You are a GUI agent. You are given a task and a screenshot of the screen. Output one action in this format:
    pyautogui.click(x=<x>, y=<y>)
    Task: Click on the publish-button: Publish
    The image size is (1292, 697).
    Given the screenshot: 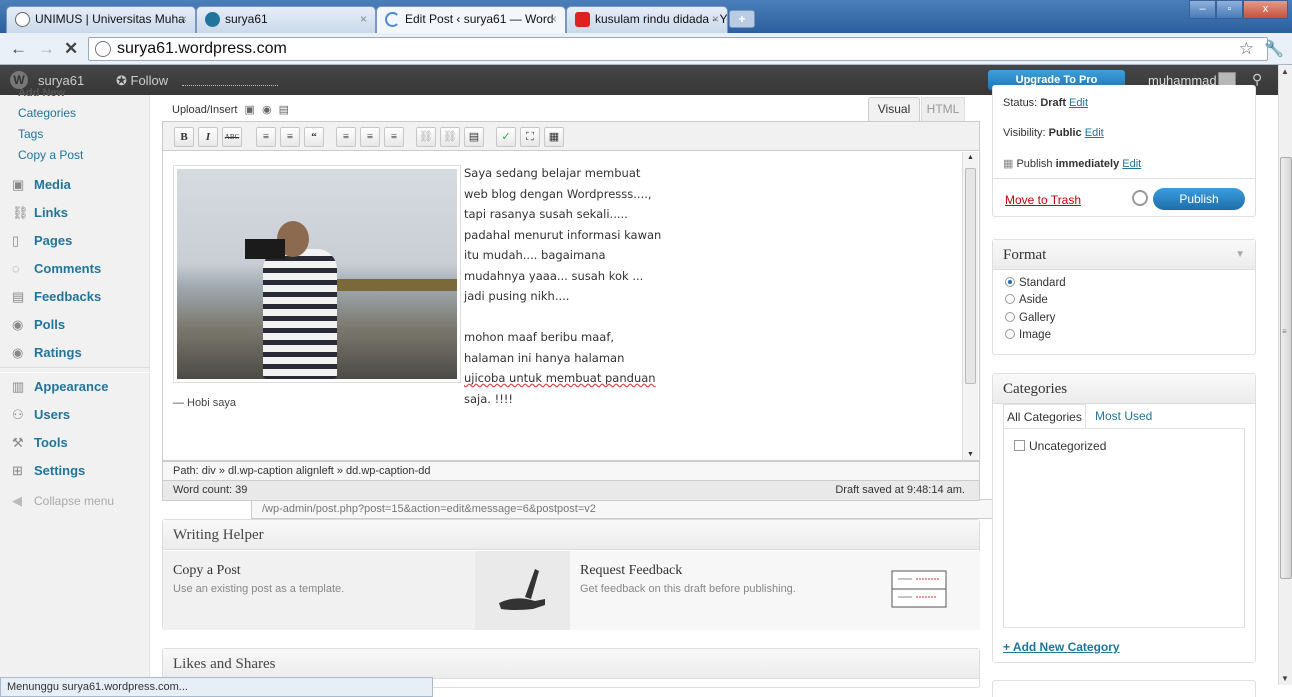 What is the action you would take?
    pyautogui.click(x=1199, y=199)
    